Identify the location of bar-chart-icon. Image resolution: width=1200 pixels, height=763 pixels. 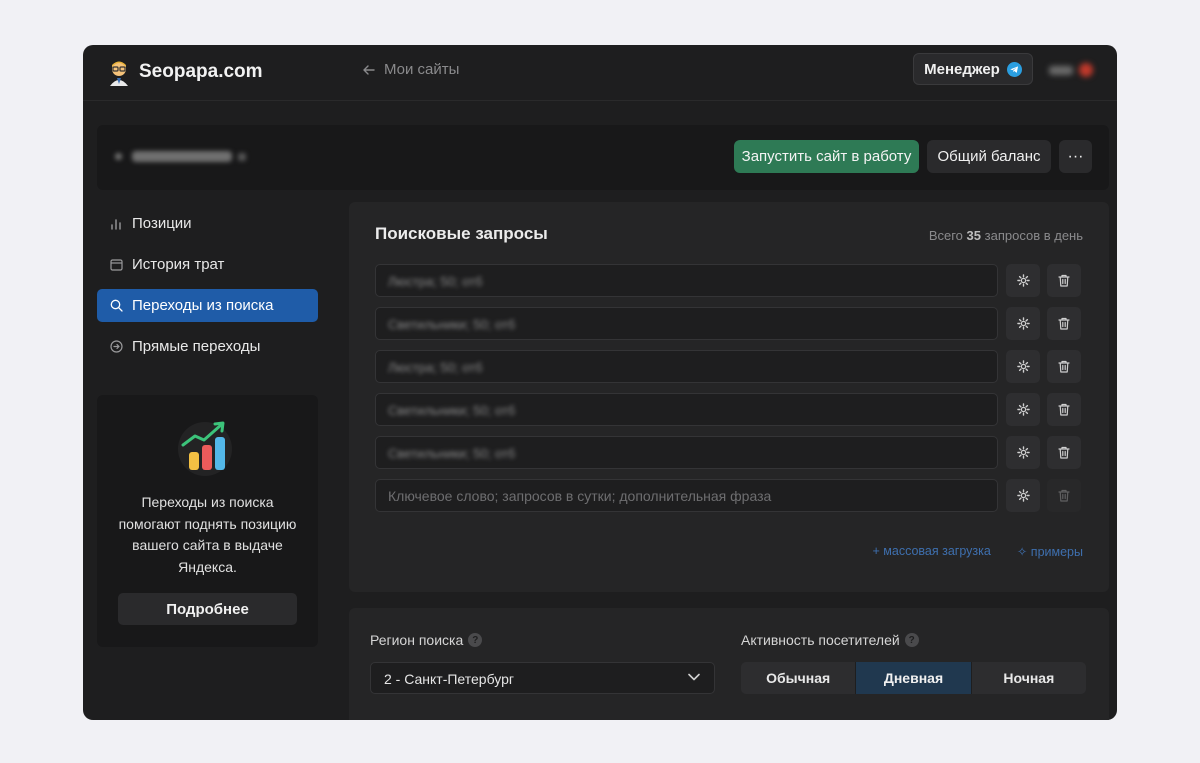
(116, 224).